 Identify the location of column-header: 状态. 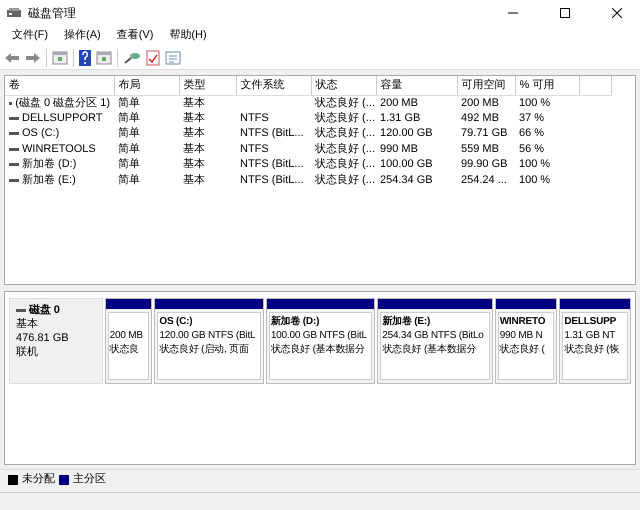
(343, 85).